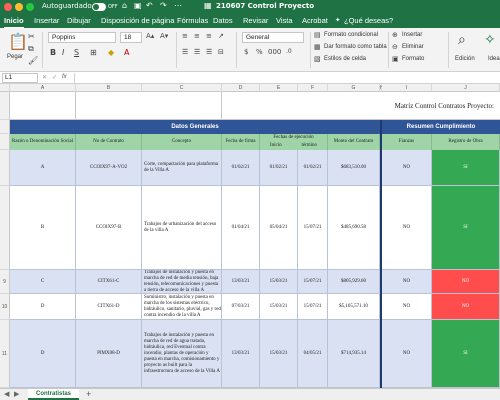  What do you see at coordinates (407, 88) in the screenshot?
I see `column-header: I` at bounding box center [407, 88].